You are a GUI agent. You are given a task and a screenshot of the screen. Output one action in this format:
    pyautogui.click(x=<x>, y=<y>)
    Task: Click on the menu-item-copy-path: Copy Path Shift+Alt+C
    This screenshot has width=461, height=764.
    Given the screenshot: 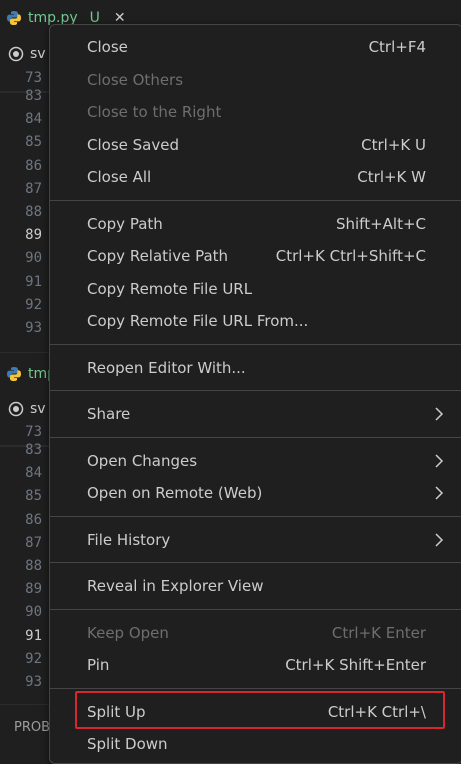 What is the action you would take?
    pyautogui.click(x=255, y=224)
    